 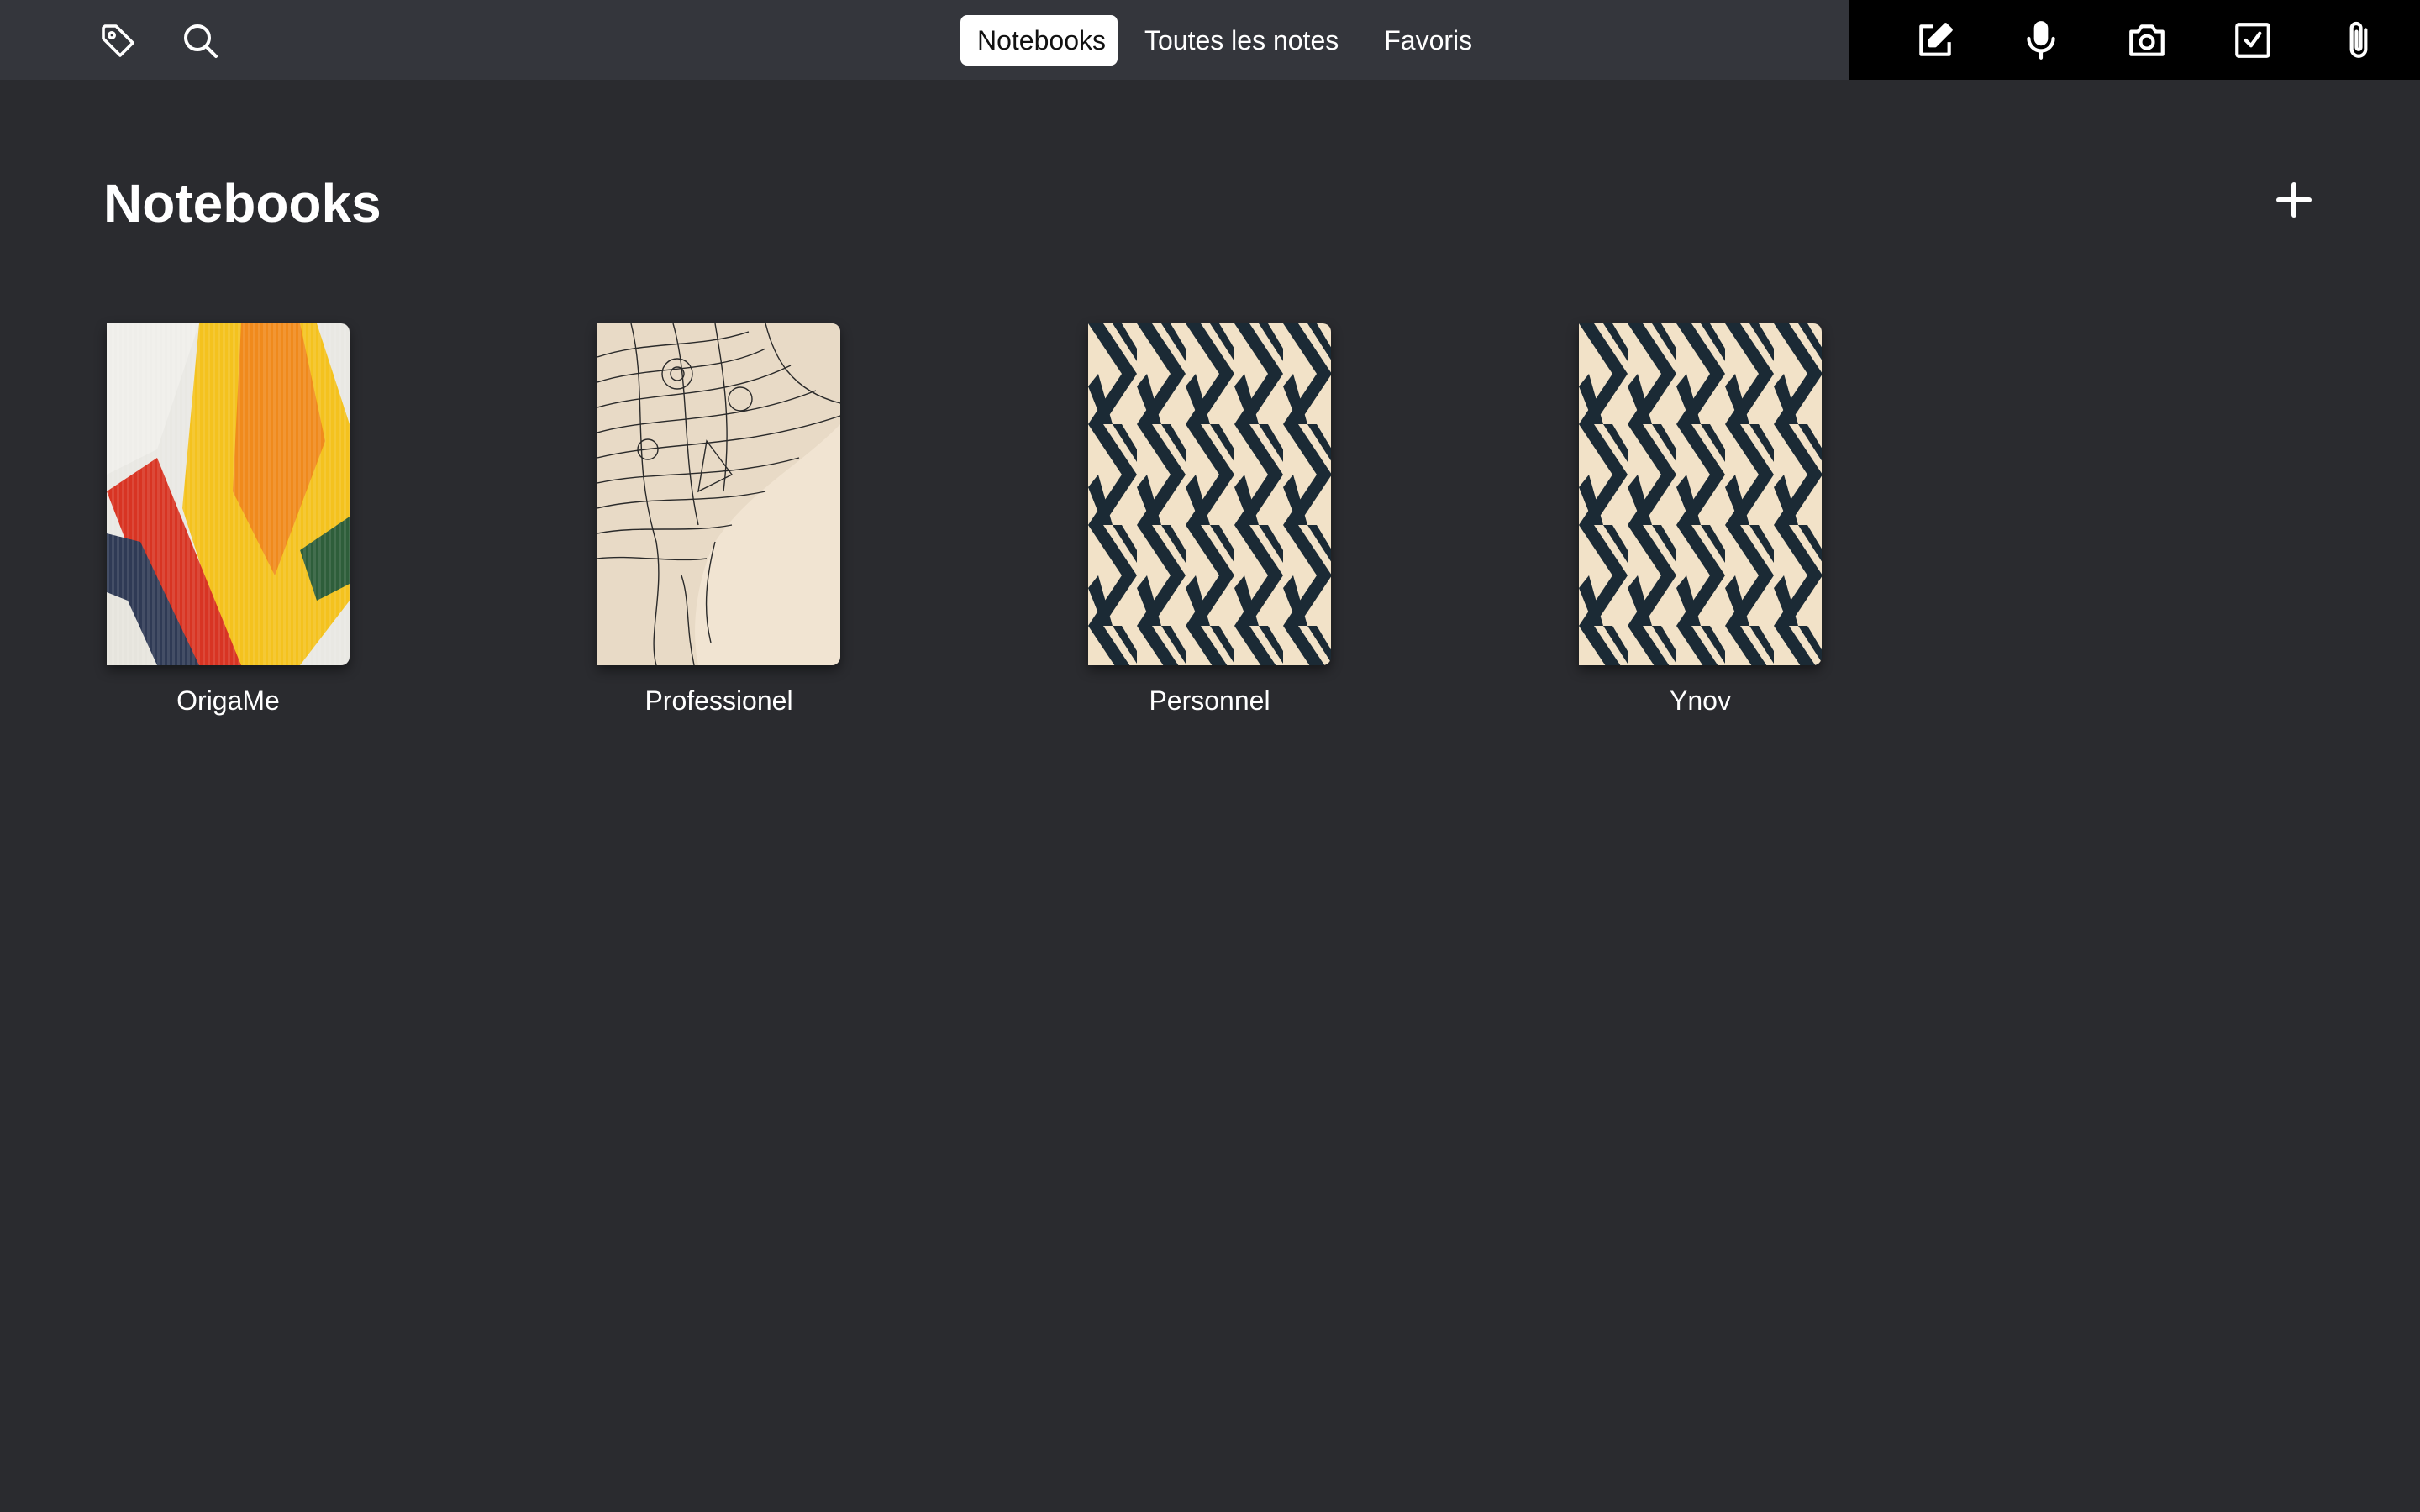 What do you see at coordinates (1428, 40) in the screenshot?
I see `tab-favorites: Favoris` at bounding box center [1428, 40].